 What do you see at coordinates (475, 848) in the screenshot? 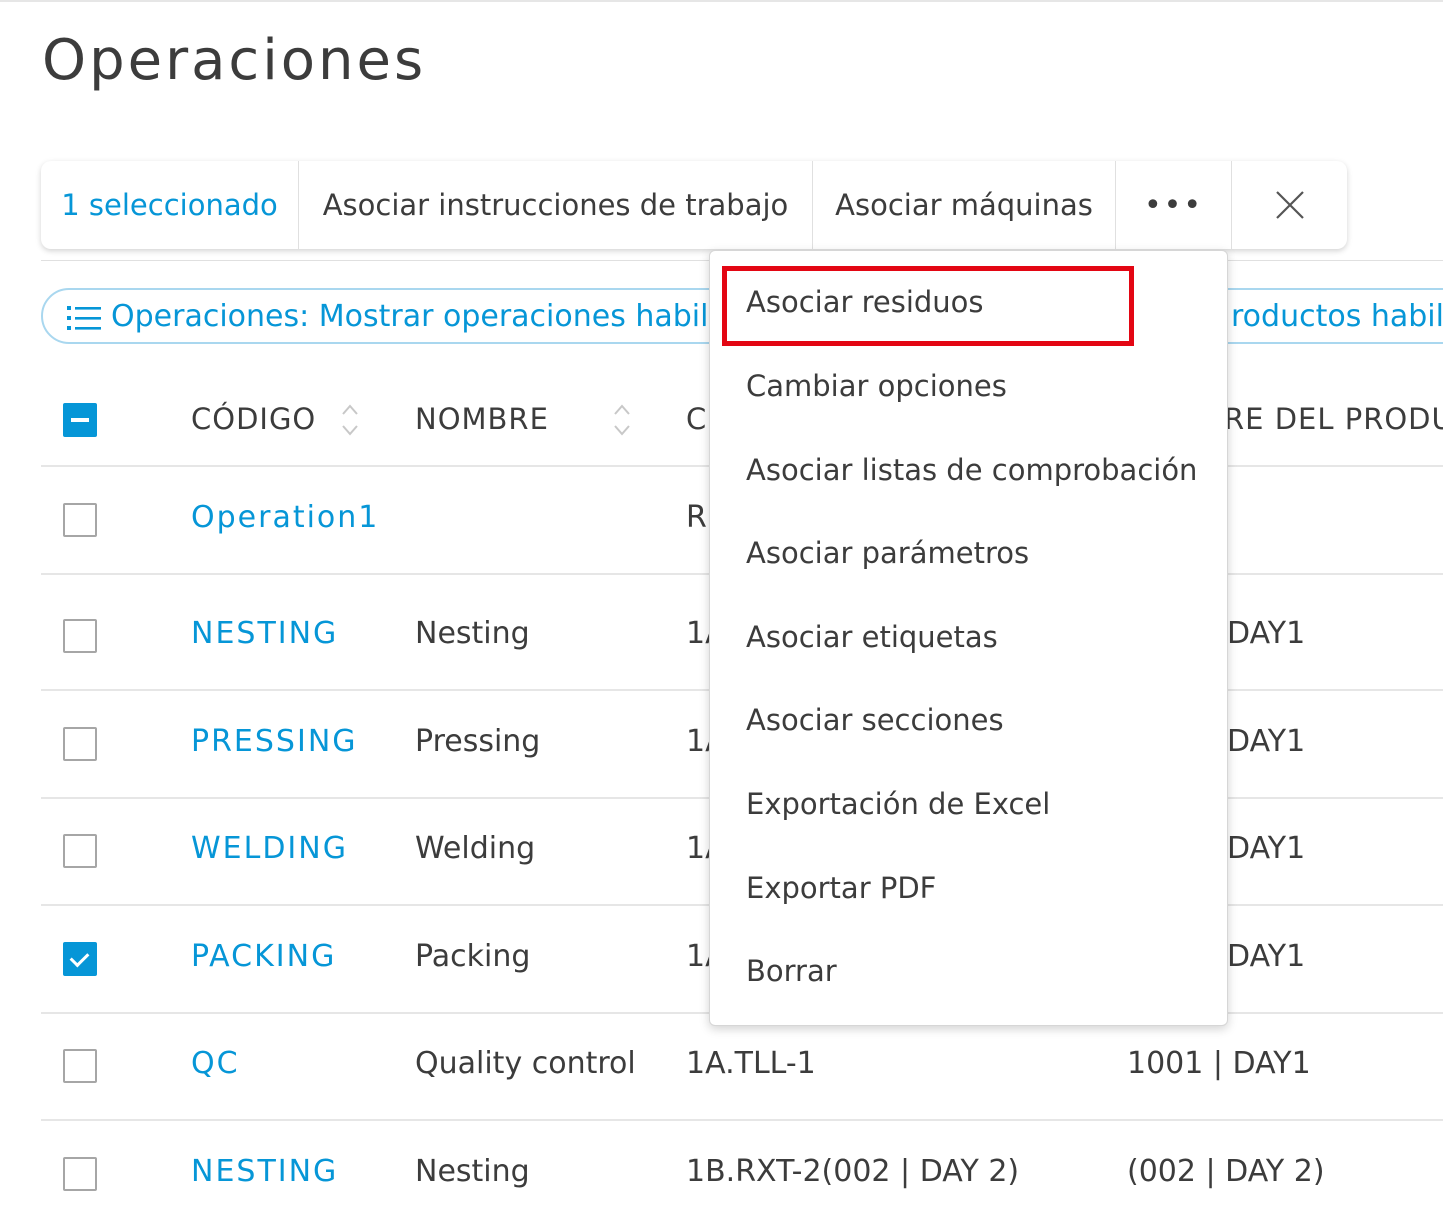
I see `operation-name: Welding` at bounding box center [475, 848].